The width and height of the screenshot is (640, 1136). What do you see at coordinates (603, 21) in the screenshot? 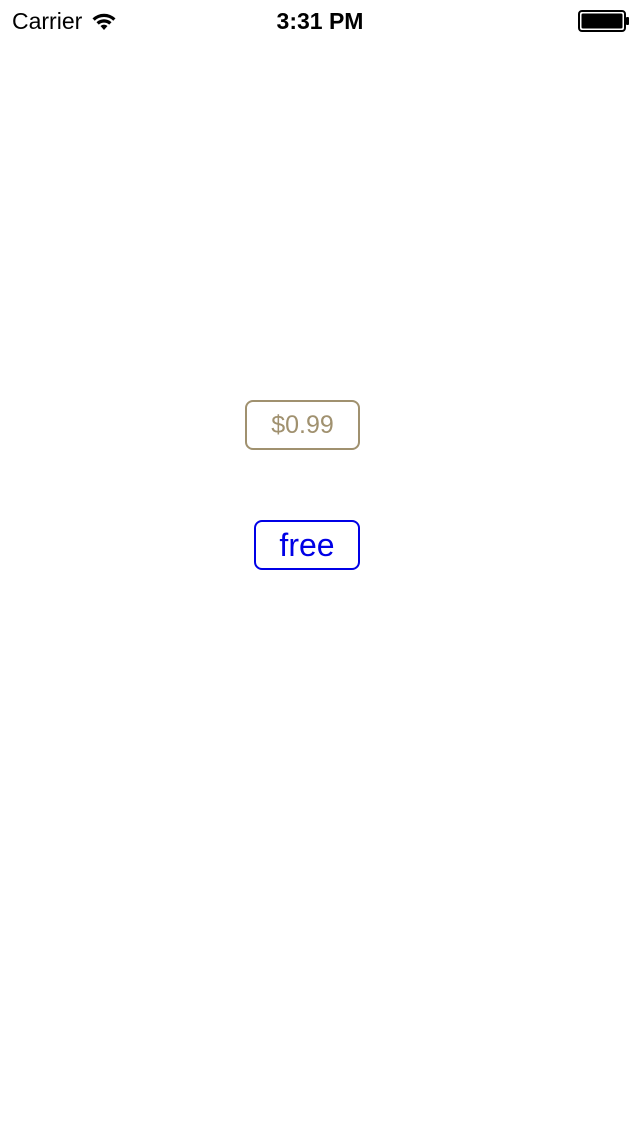
I see `battery-icon` at bounding box center [603, 21].